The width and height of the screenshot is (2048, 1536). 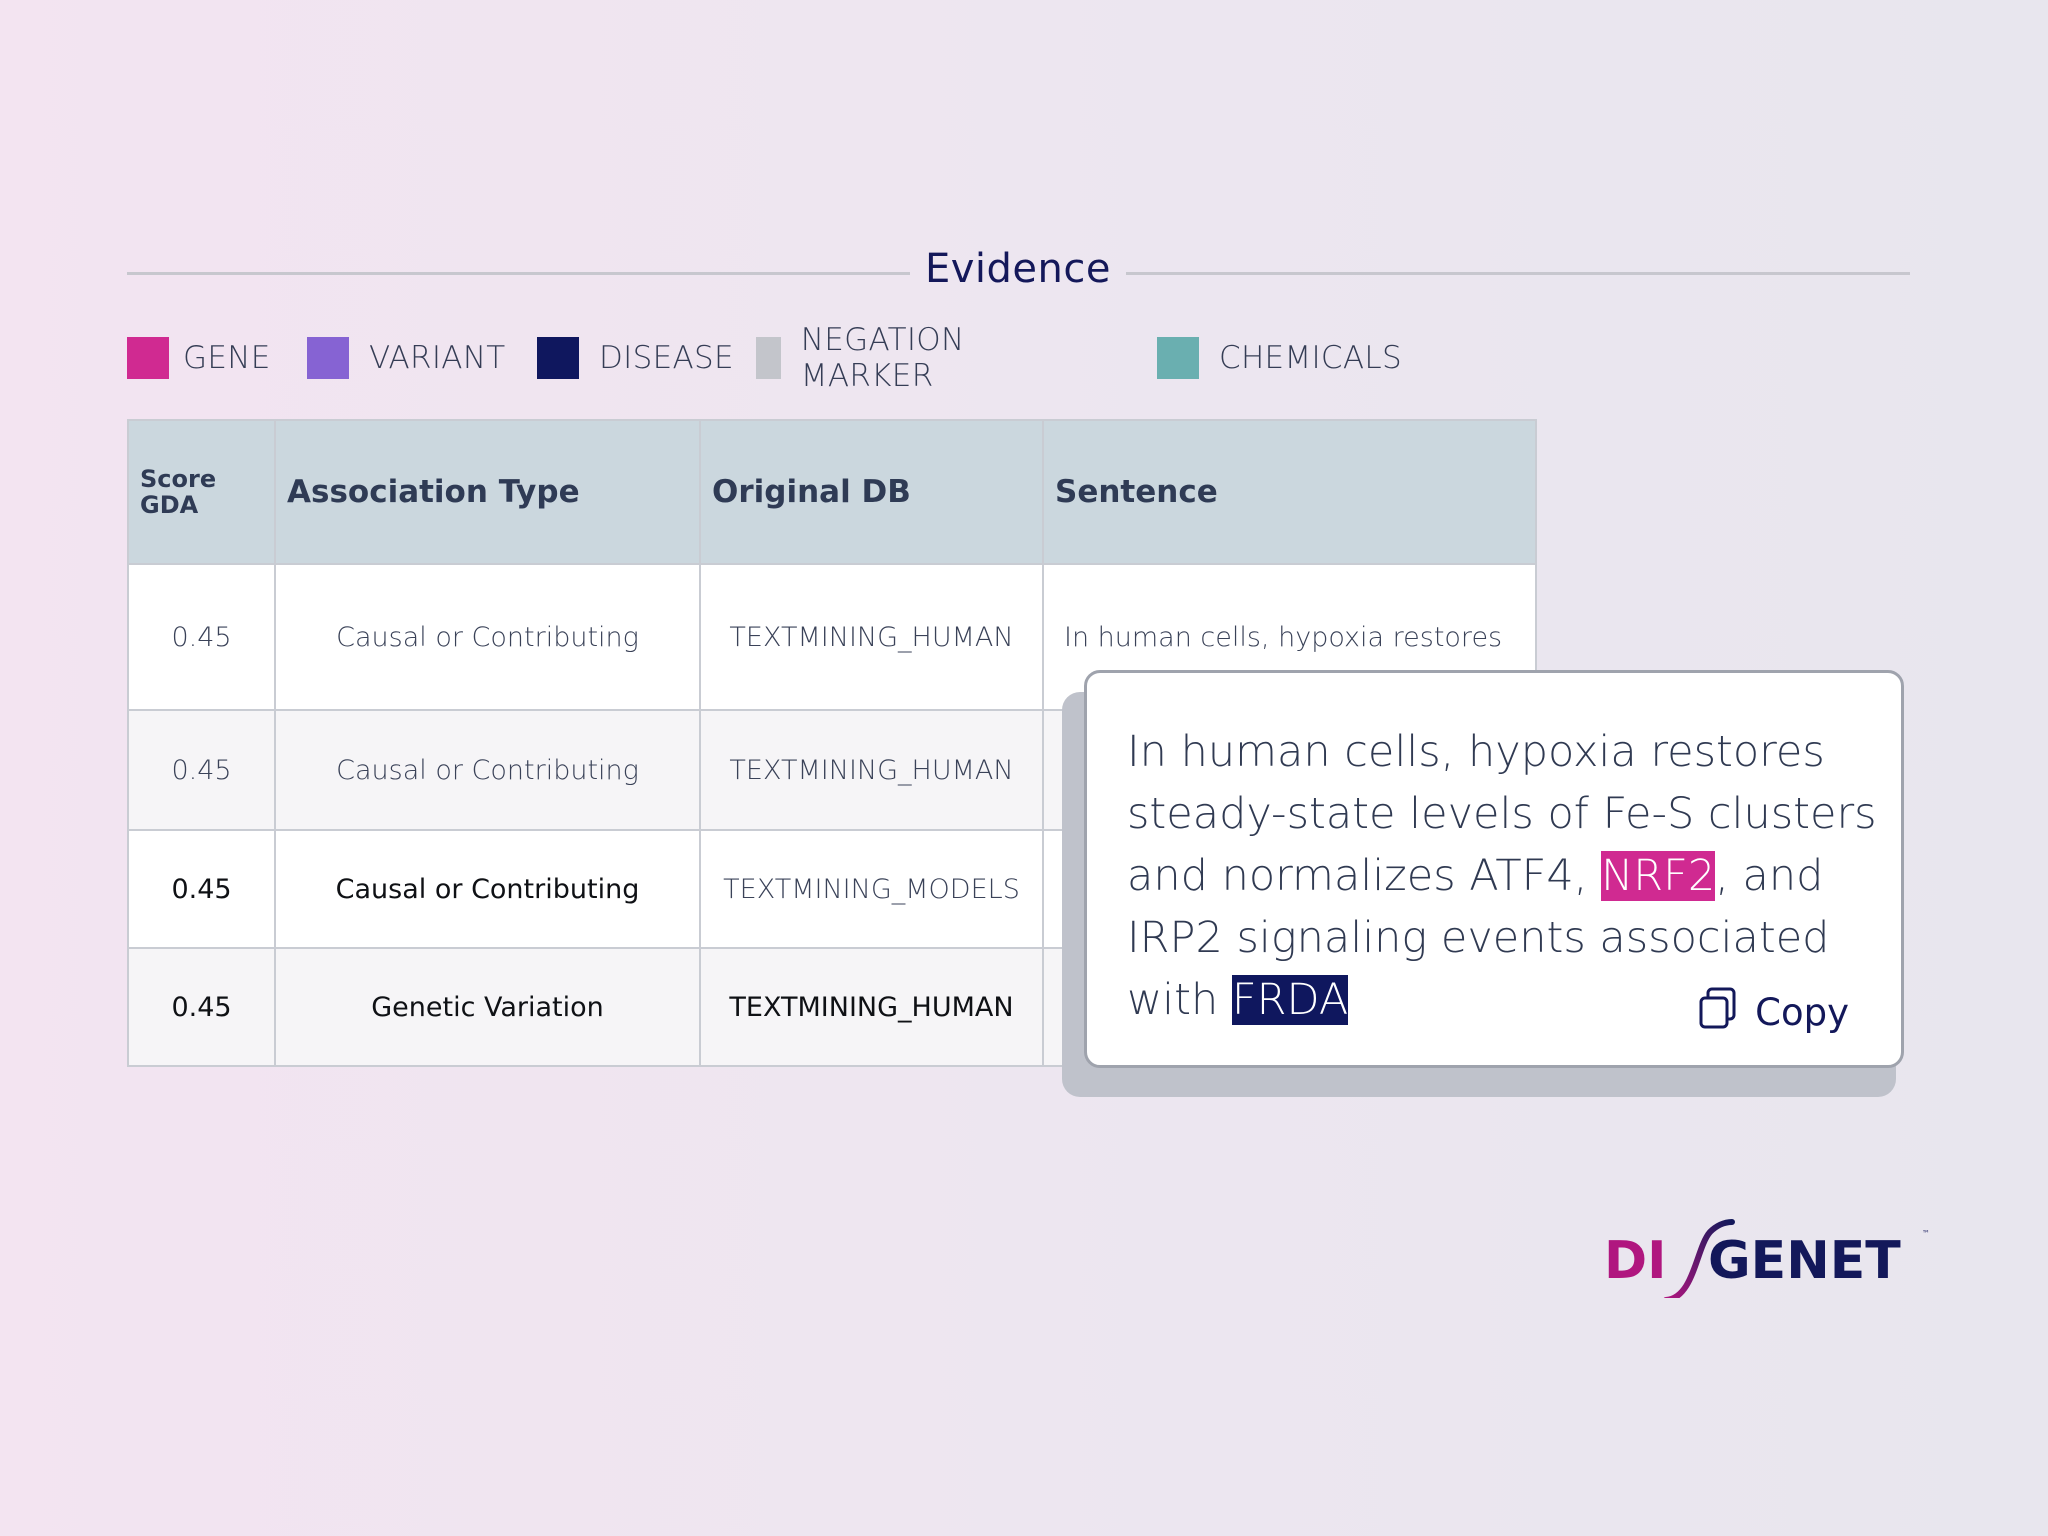 I want to click on header-label: Sentence, so click(x=1136, y=492).